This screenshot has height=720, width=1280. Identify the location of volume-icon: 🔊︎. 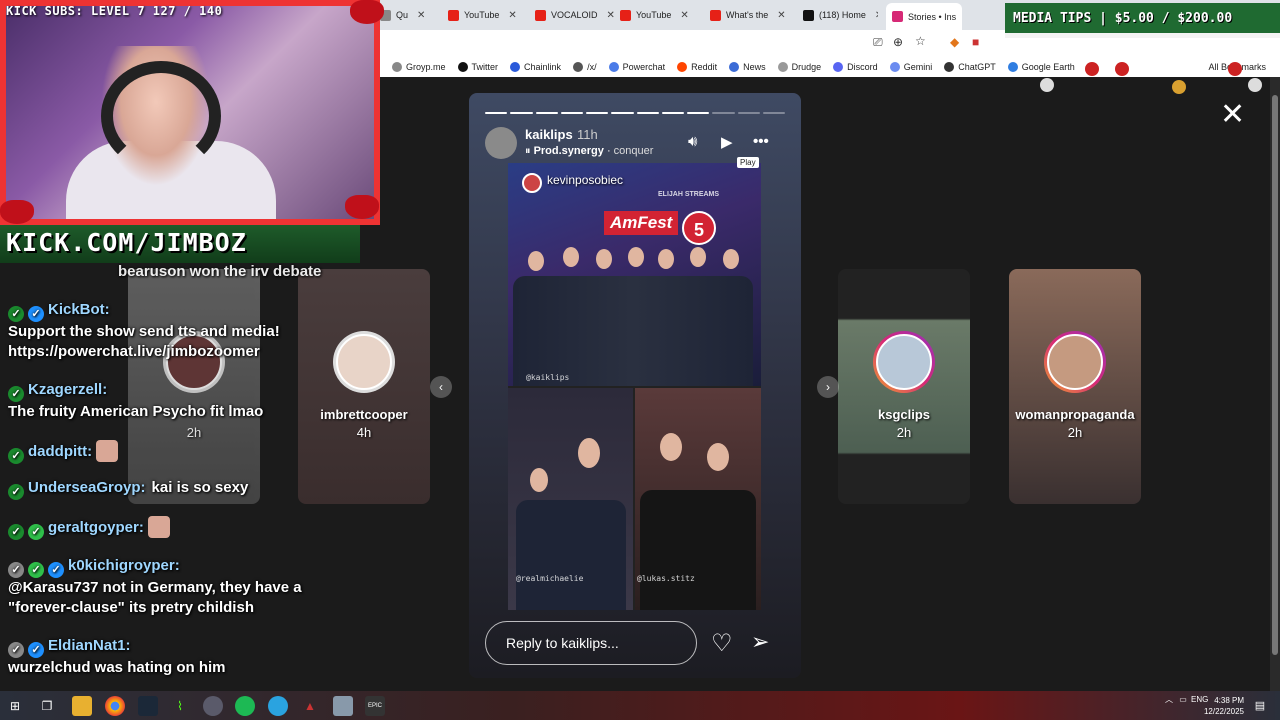
(692, 141).